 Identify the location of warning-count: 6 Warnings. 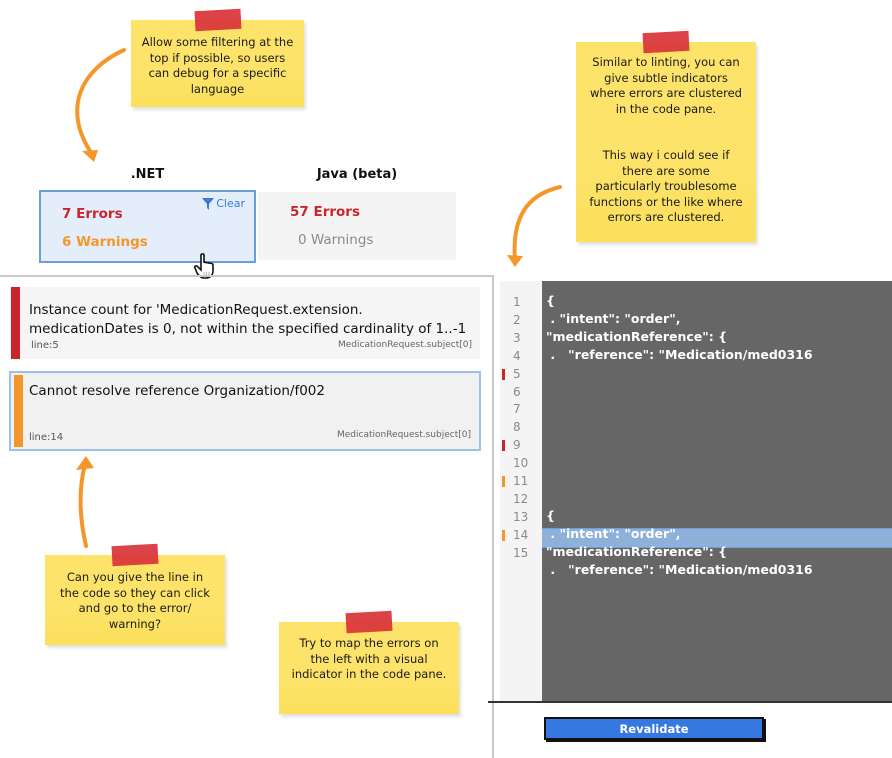
(105, 242).